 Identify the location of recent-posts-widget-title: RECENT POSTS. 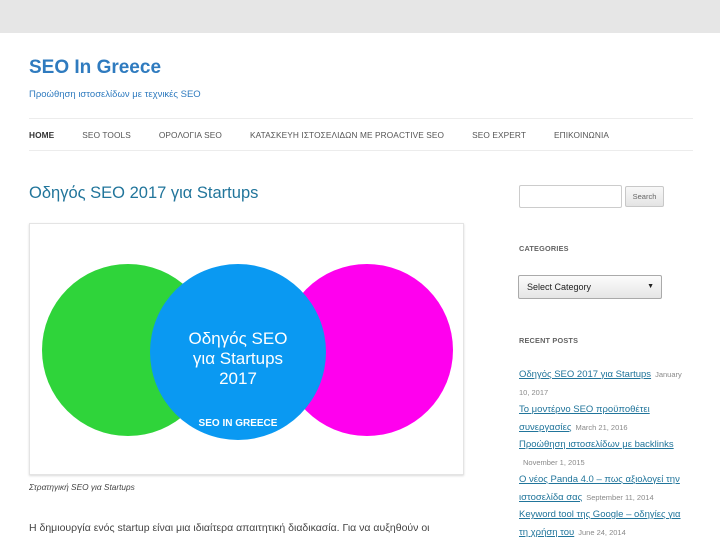
(549, 340).